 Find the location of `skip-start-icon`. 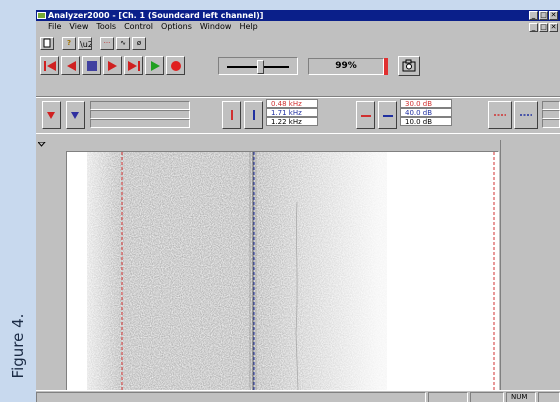

skip-start-icon is located at coordinates (49, 65).